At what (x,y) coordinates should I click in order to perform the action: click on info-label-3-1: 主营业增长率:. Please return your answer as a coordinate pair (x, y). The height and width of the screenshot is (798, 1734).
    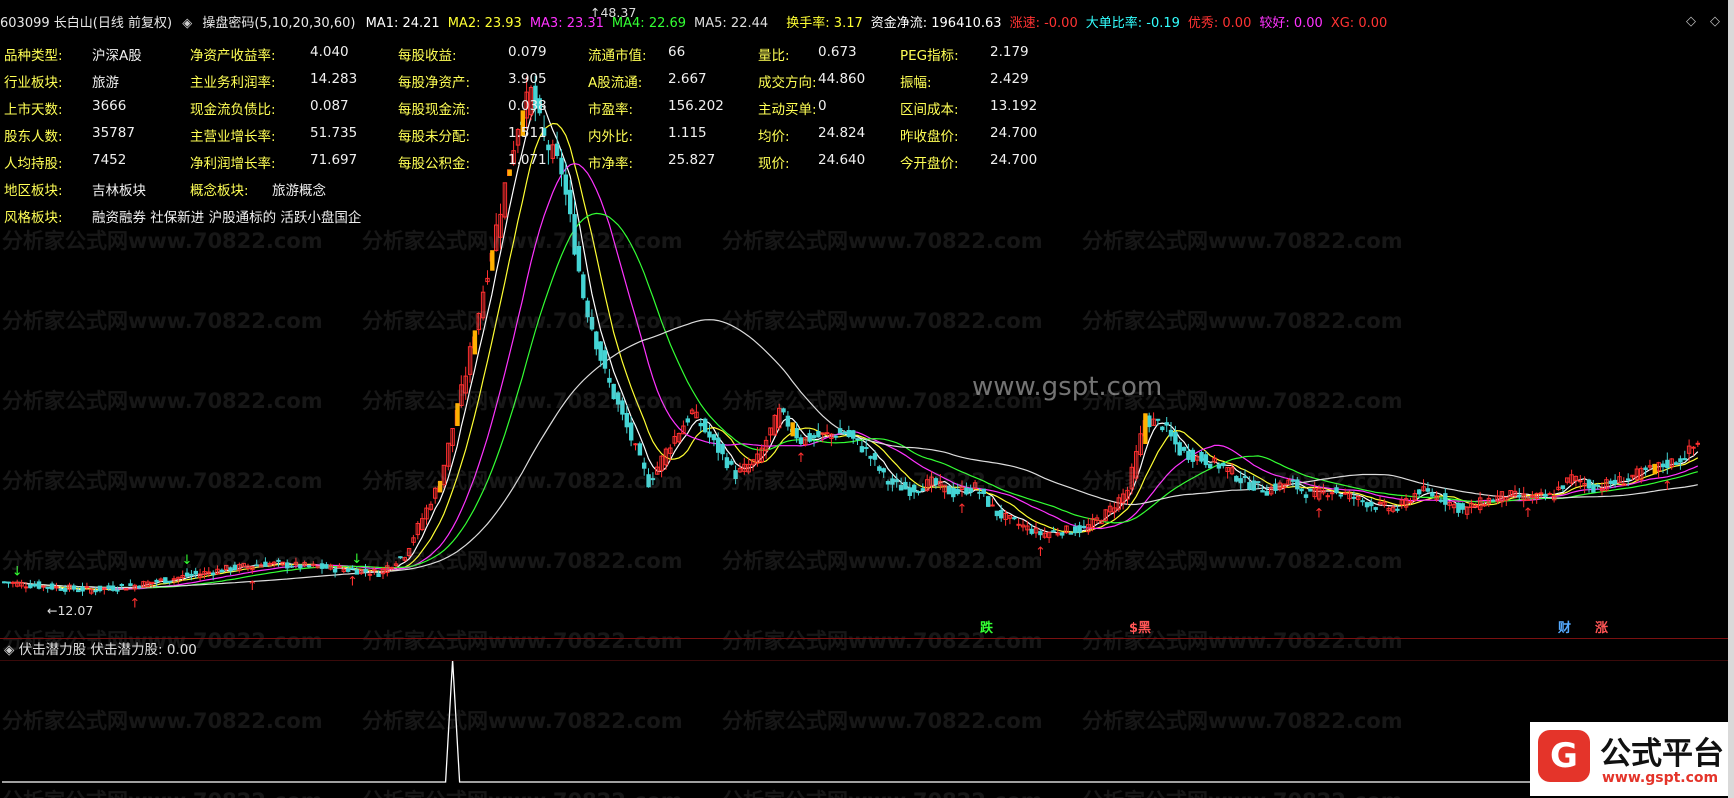
    Looking at the image, I should click on (233, 137).